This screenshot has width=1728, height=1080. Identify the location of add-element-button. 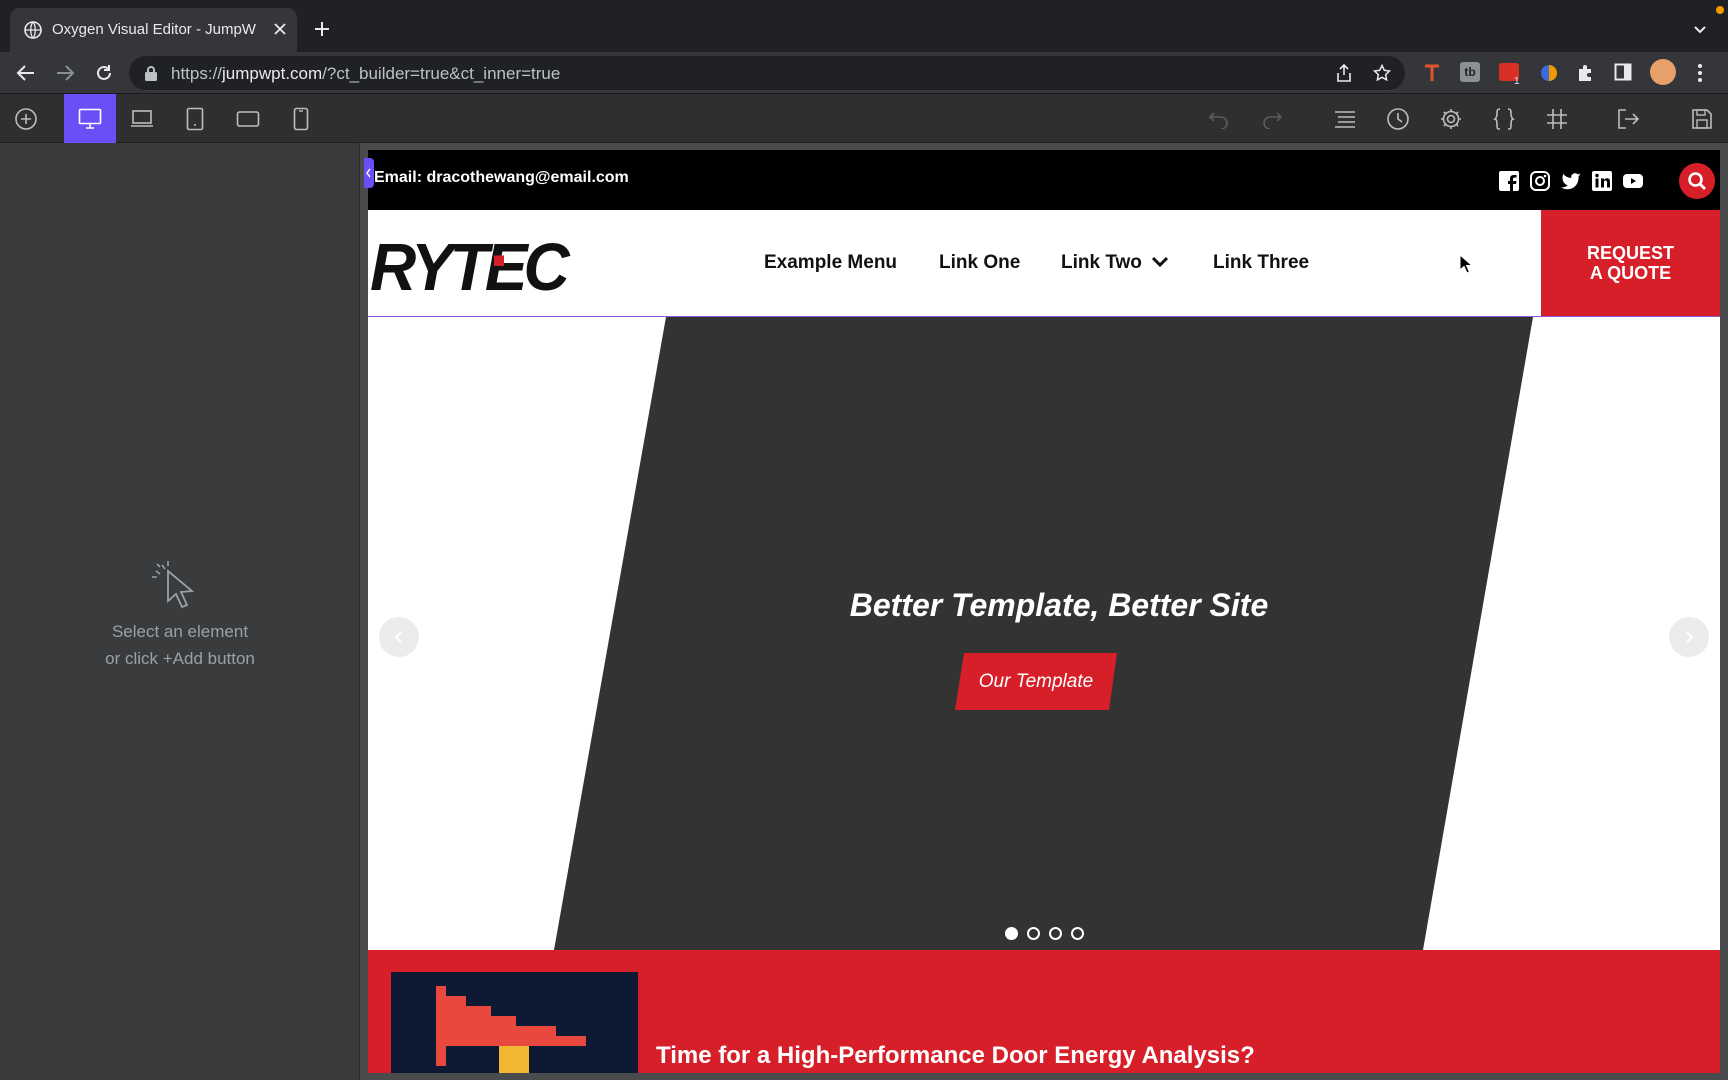
(26, 118).